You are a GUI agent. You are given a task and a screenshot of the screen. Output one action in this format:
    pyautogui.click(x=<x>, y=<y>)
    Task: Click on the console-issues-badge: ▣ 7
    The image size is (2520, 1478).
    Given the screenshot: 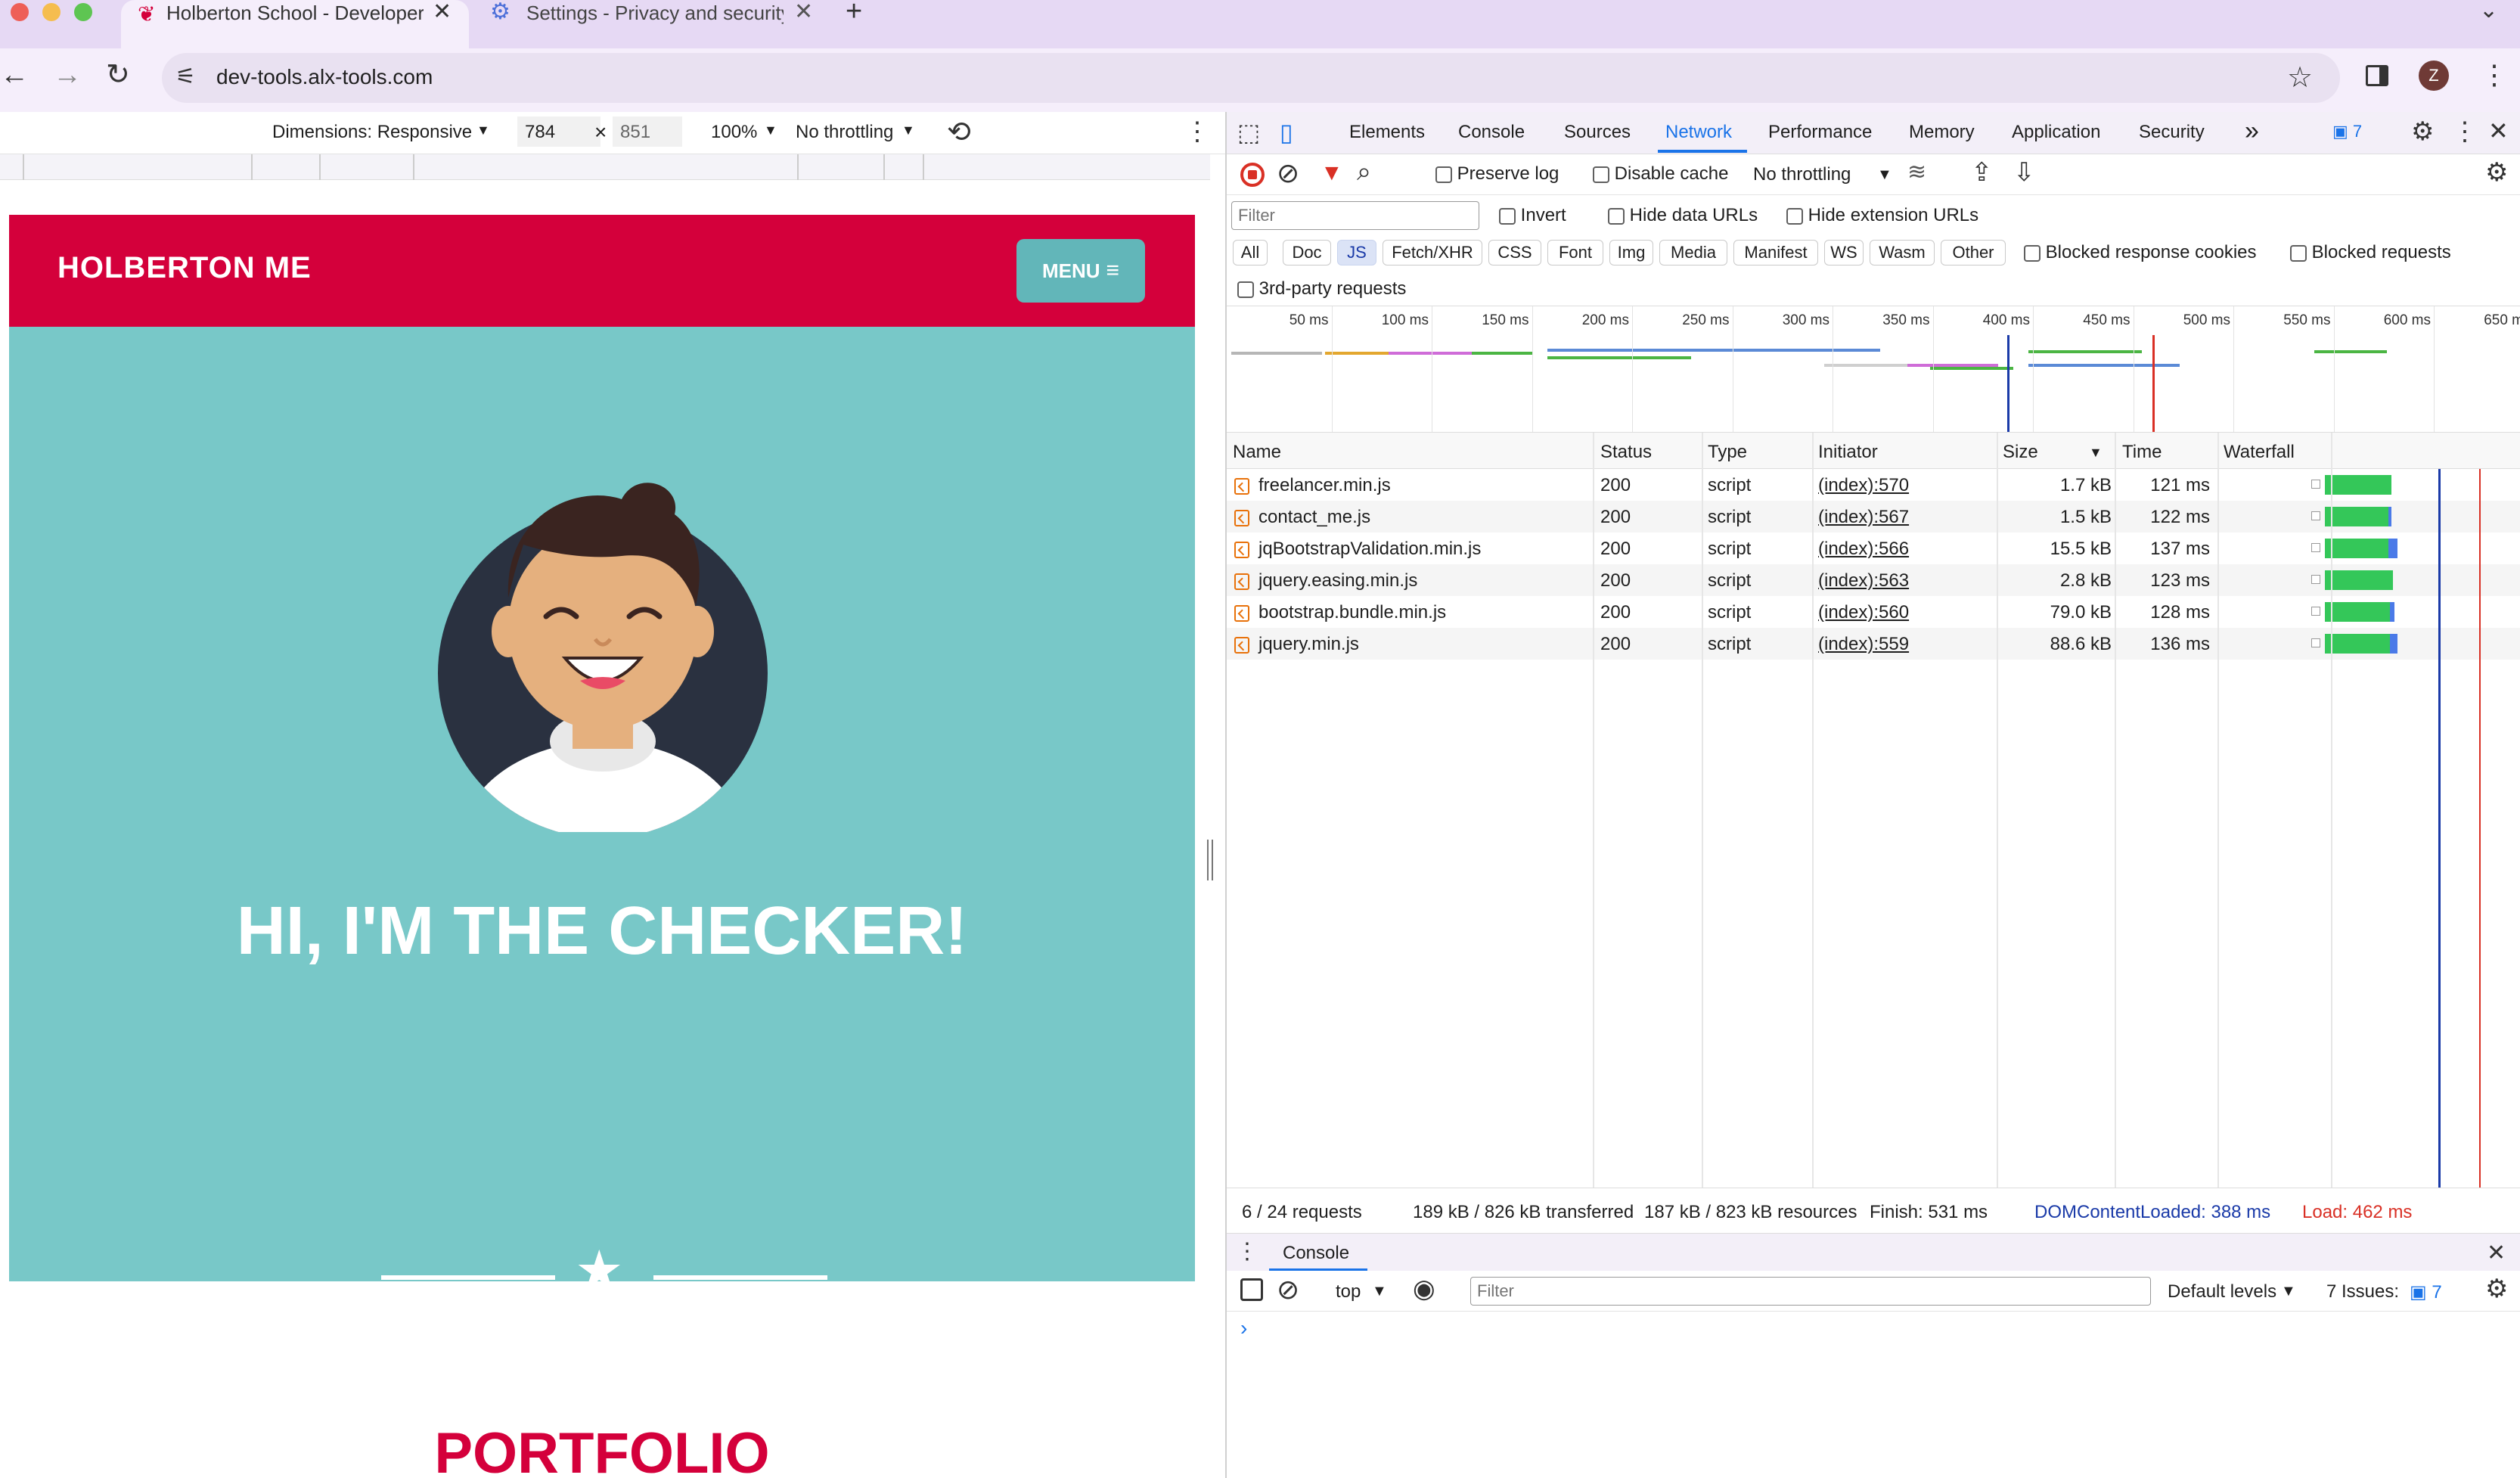 What is the action you would take?
    pyautogui.click(x=2426, y=1292)
    